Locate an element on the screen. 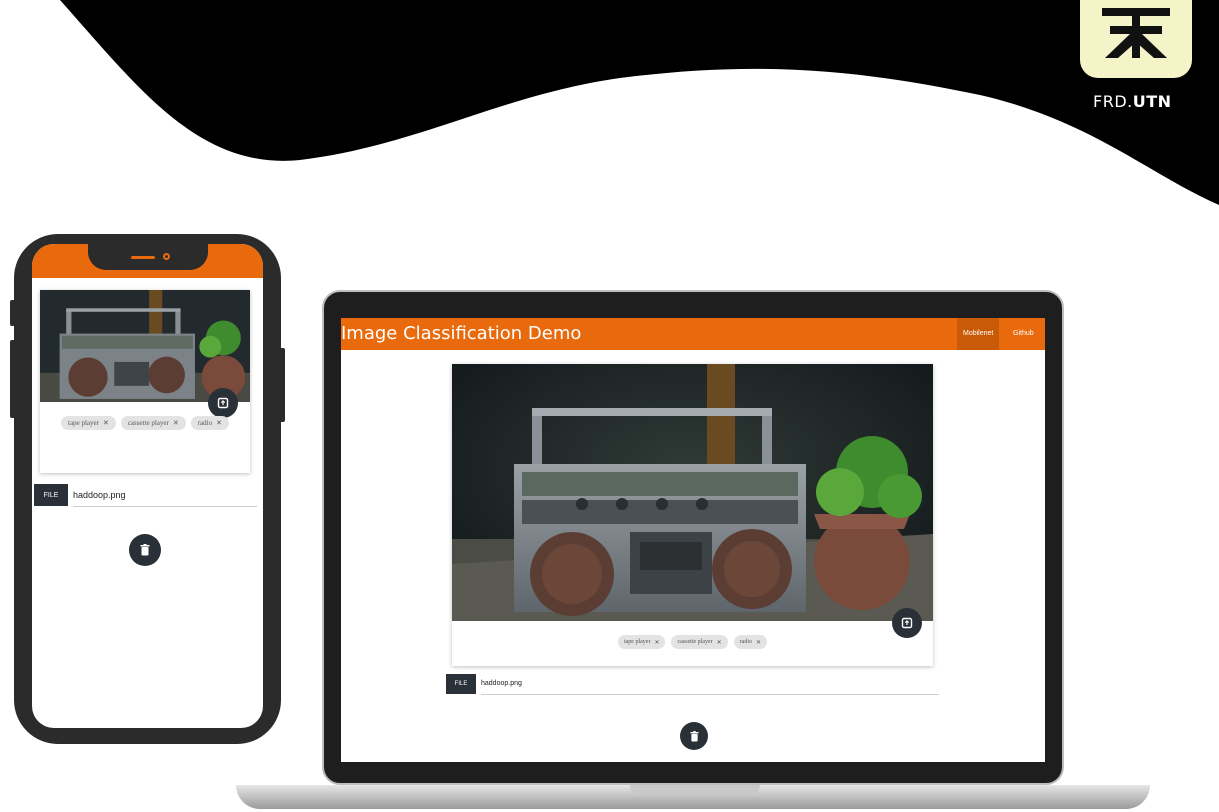 This screenshot has width=1219, height=812. nav-github: Github is located at coordinates (1023, 334).